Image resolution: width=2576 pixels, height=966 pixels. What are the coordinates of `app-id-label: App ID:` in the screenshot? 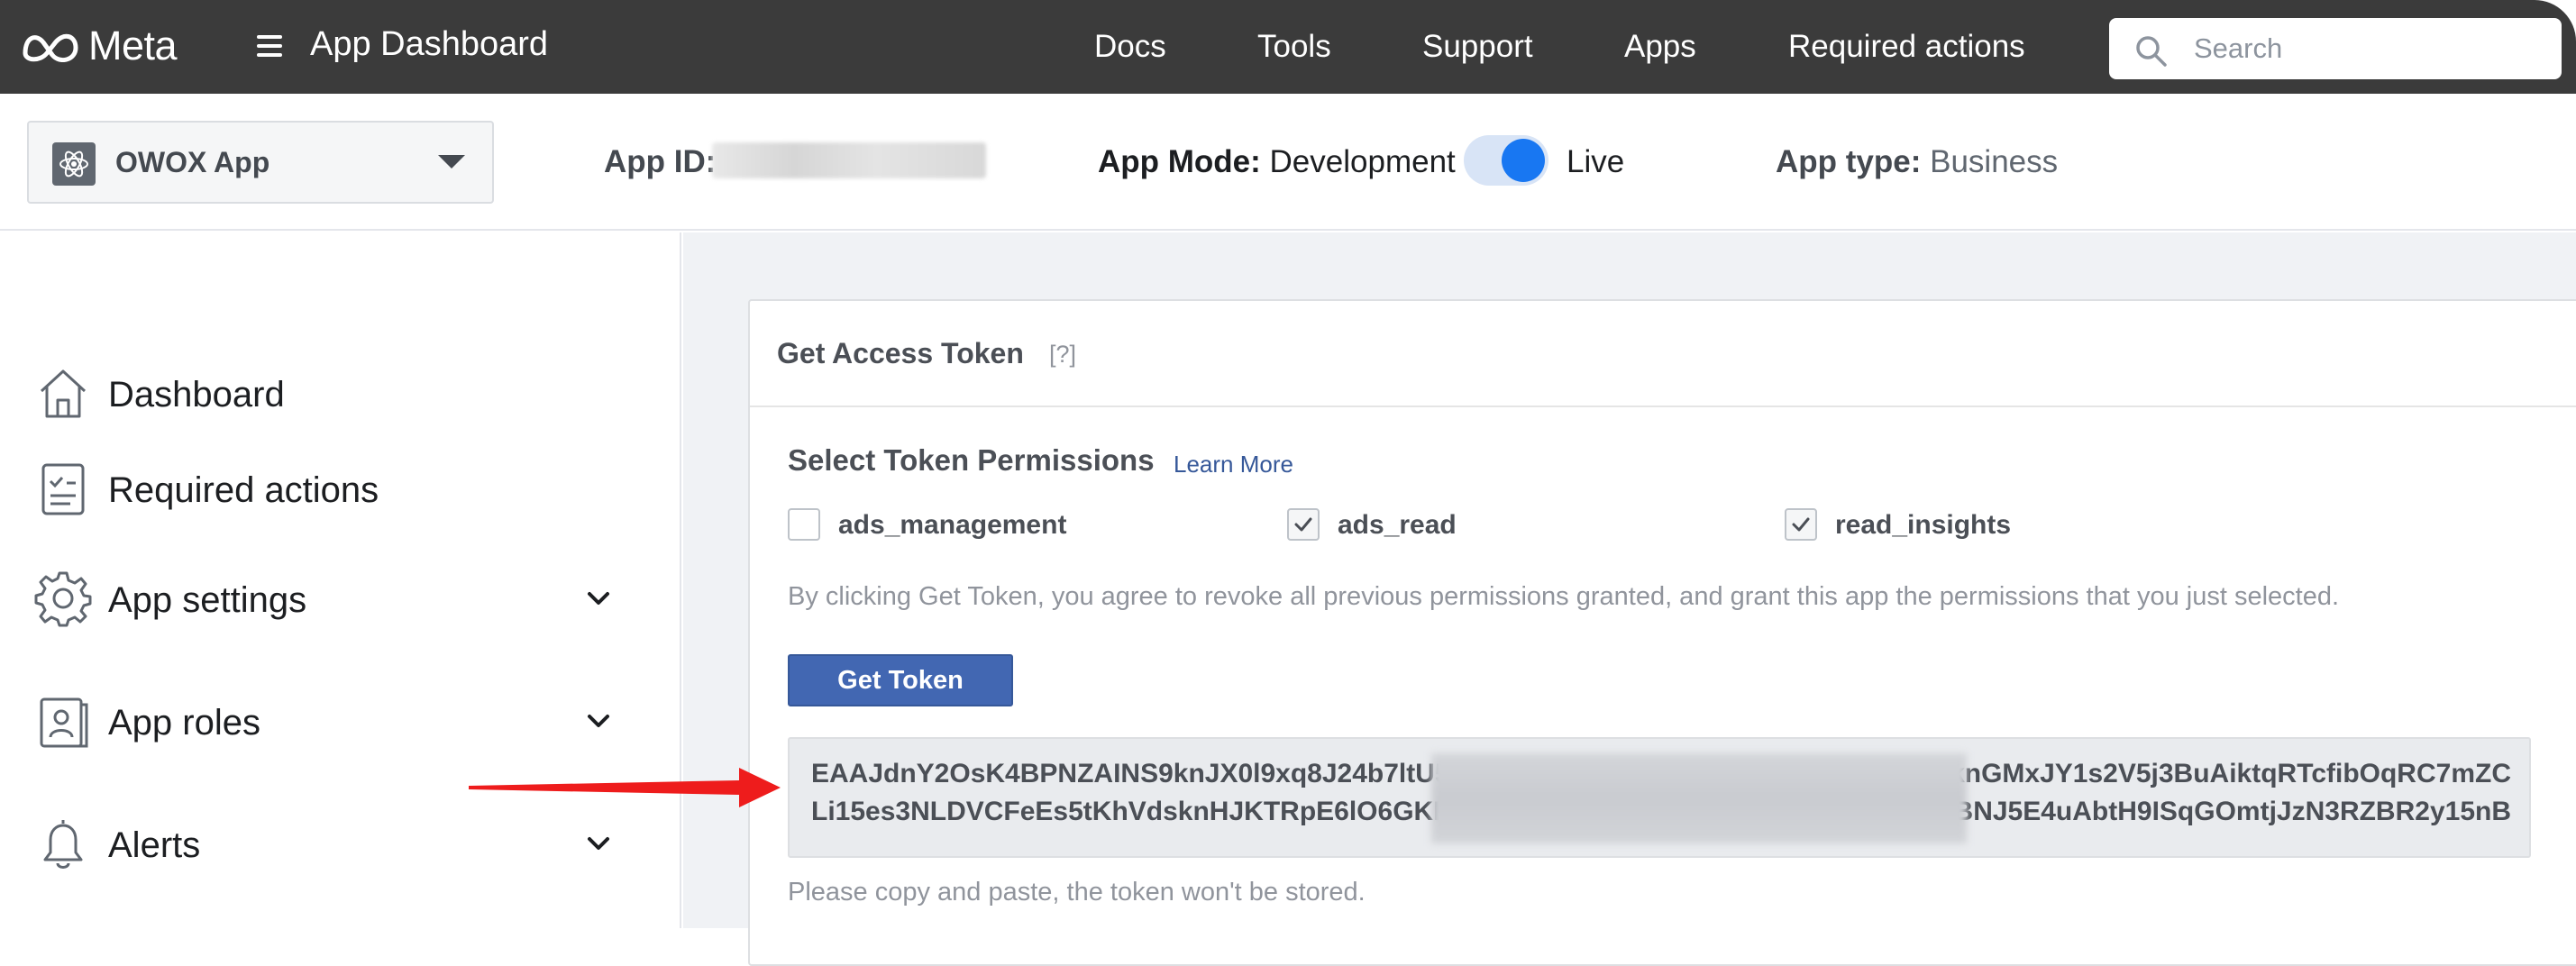 It's located at (660, 161).